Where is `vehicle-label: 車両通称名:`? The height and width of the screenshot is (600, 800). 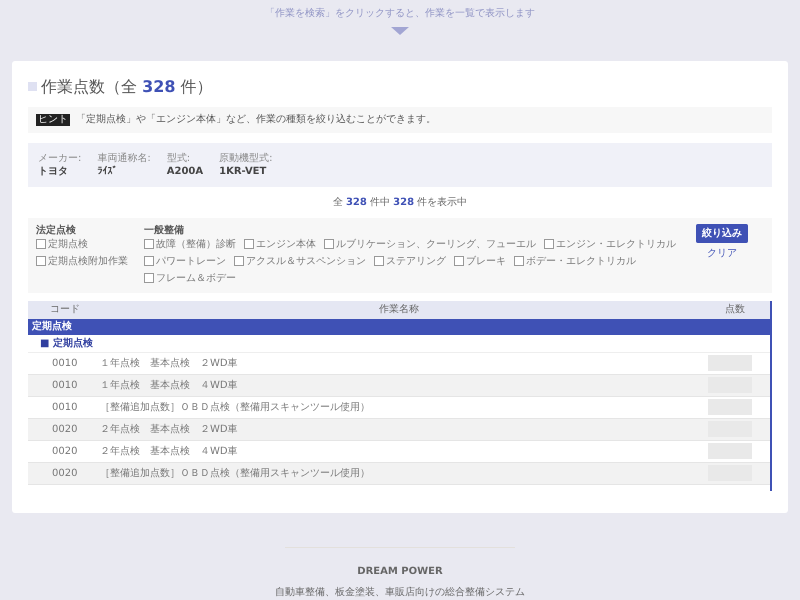 vehicle-label: 車両通称名: is located at coordinates (124, 158).